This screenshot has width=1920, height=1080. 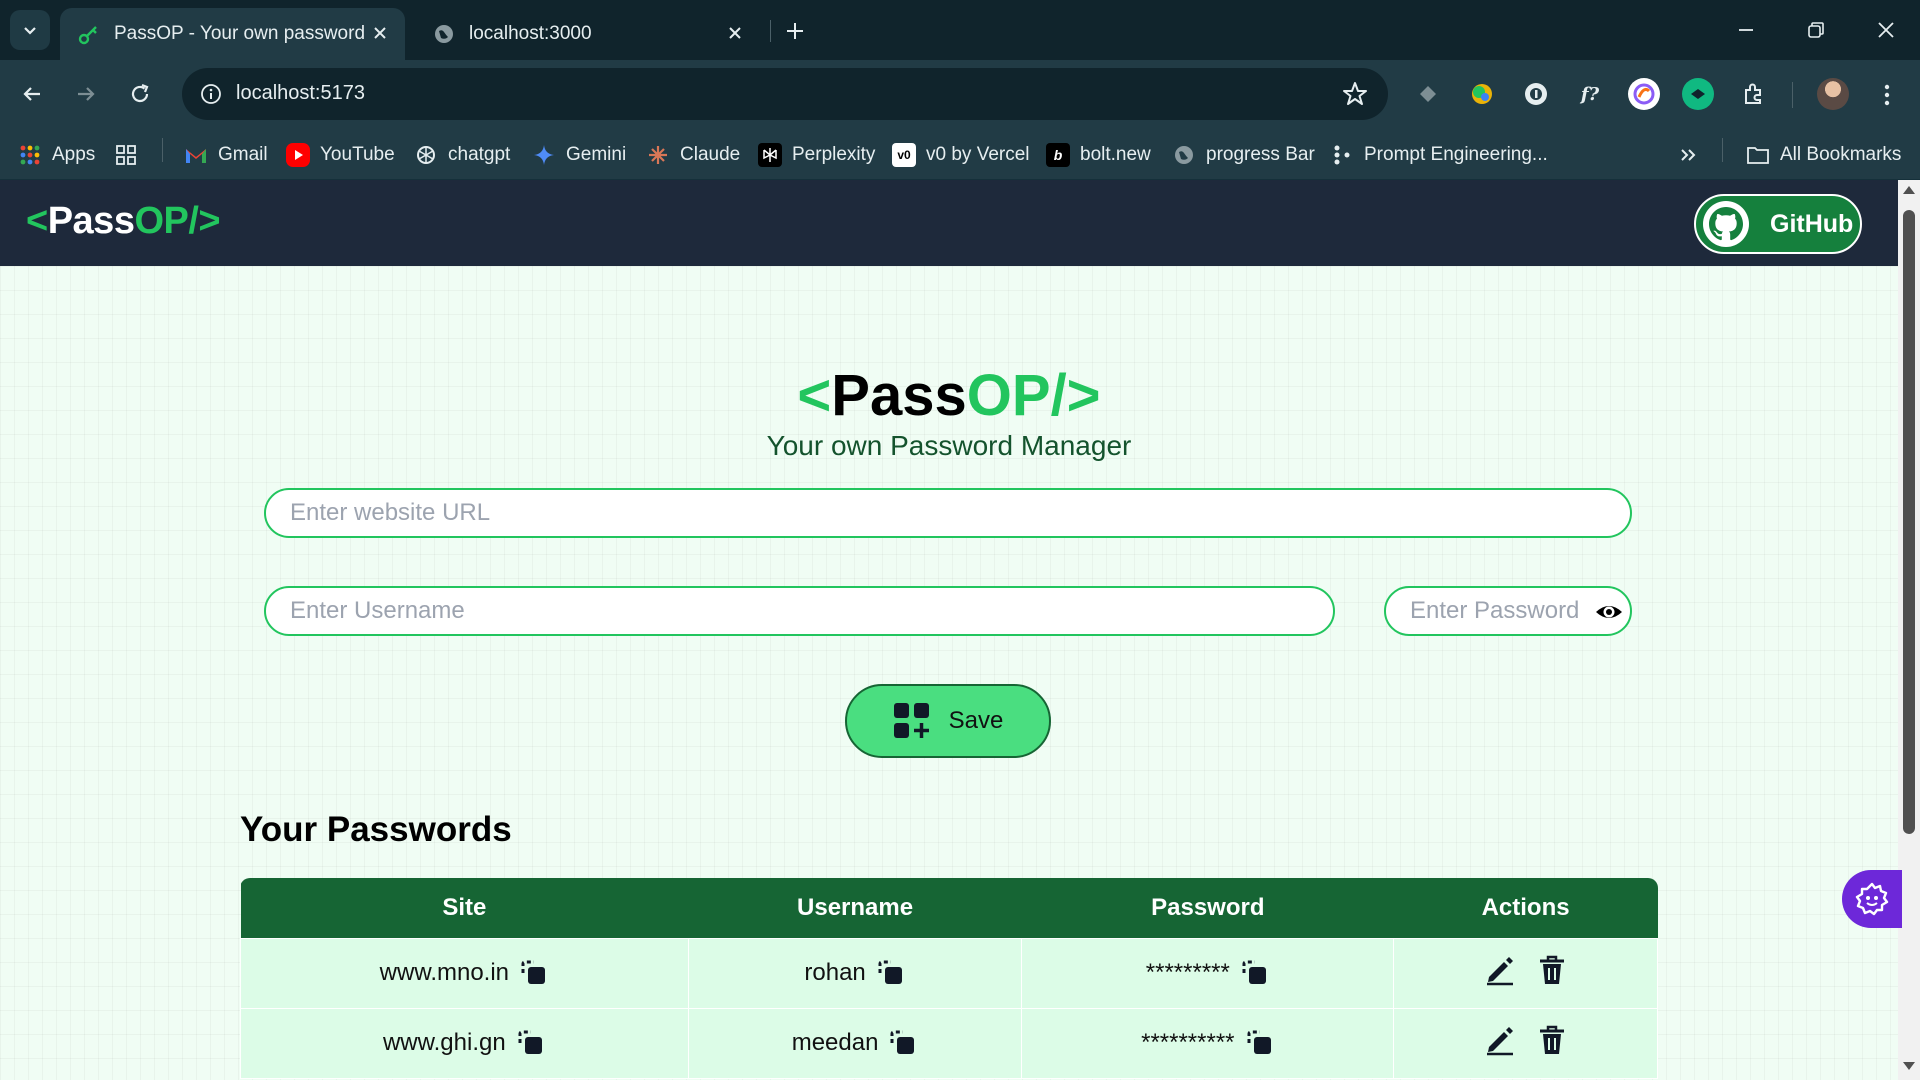 What do you see at coordinates (710, 154) in the screenshot?
I see `bookmark-label: Claude` at bounding box center [710, 154].